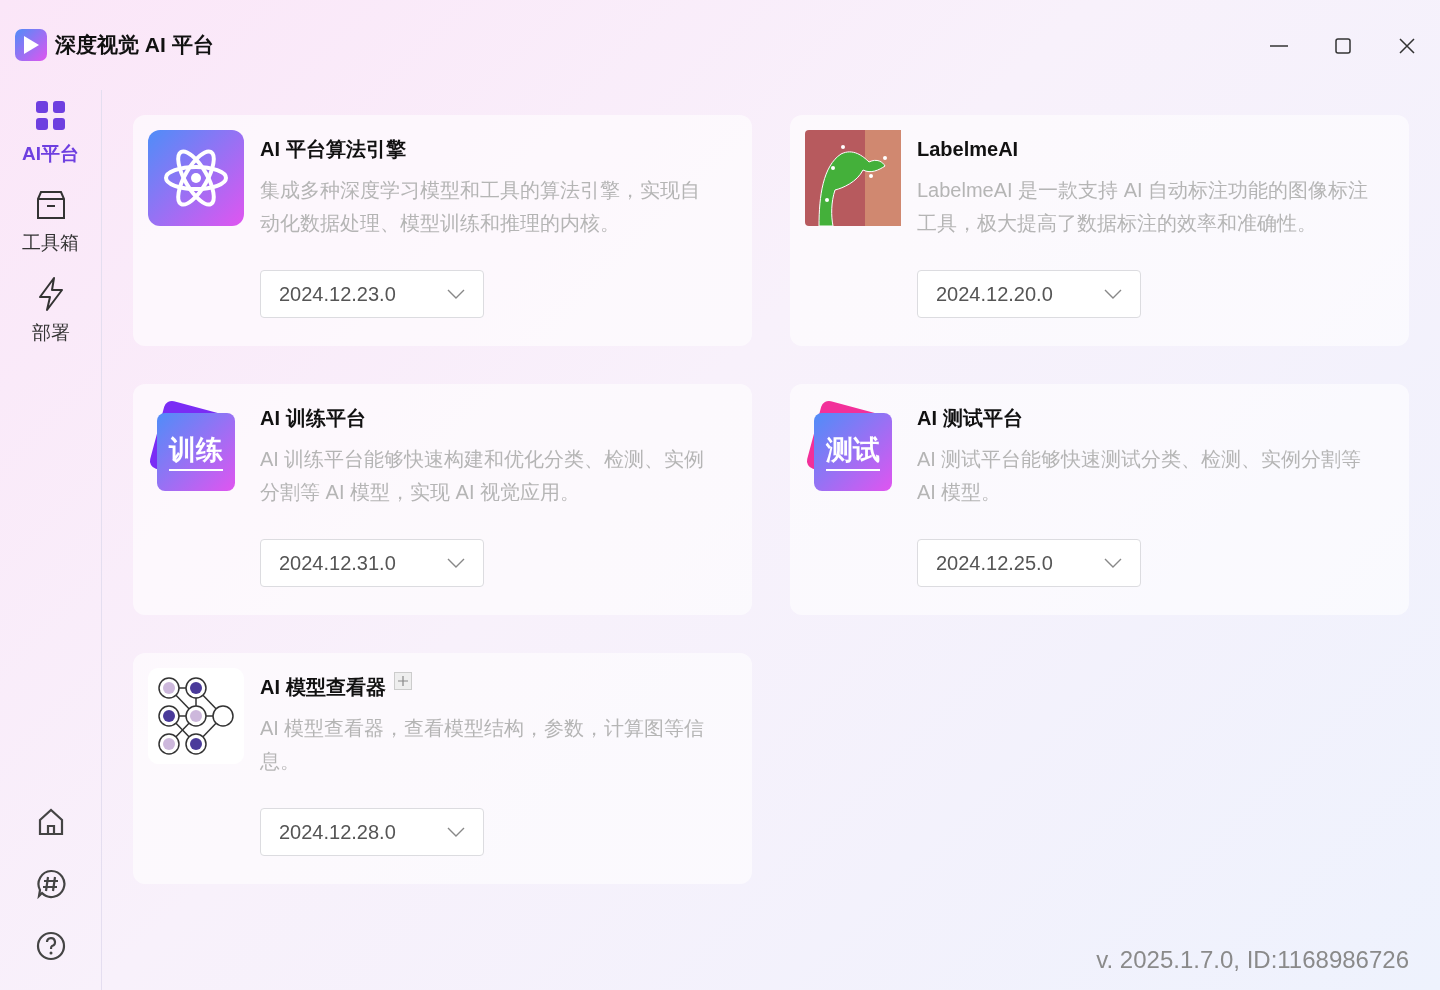 This screenshot has height=990, width=1440. Describe the element at coordinates (1407, 45) in the screenshot. I see `close-icon` at that location.